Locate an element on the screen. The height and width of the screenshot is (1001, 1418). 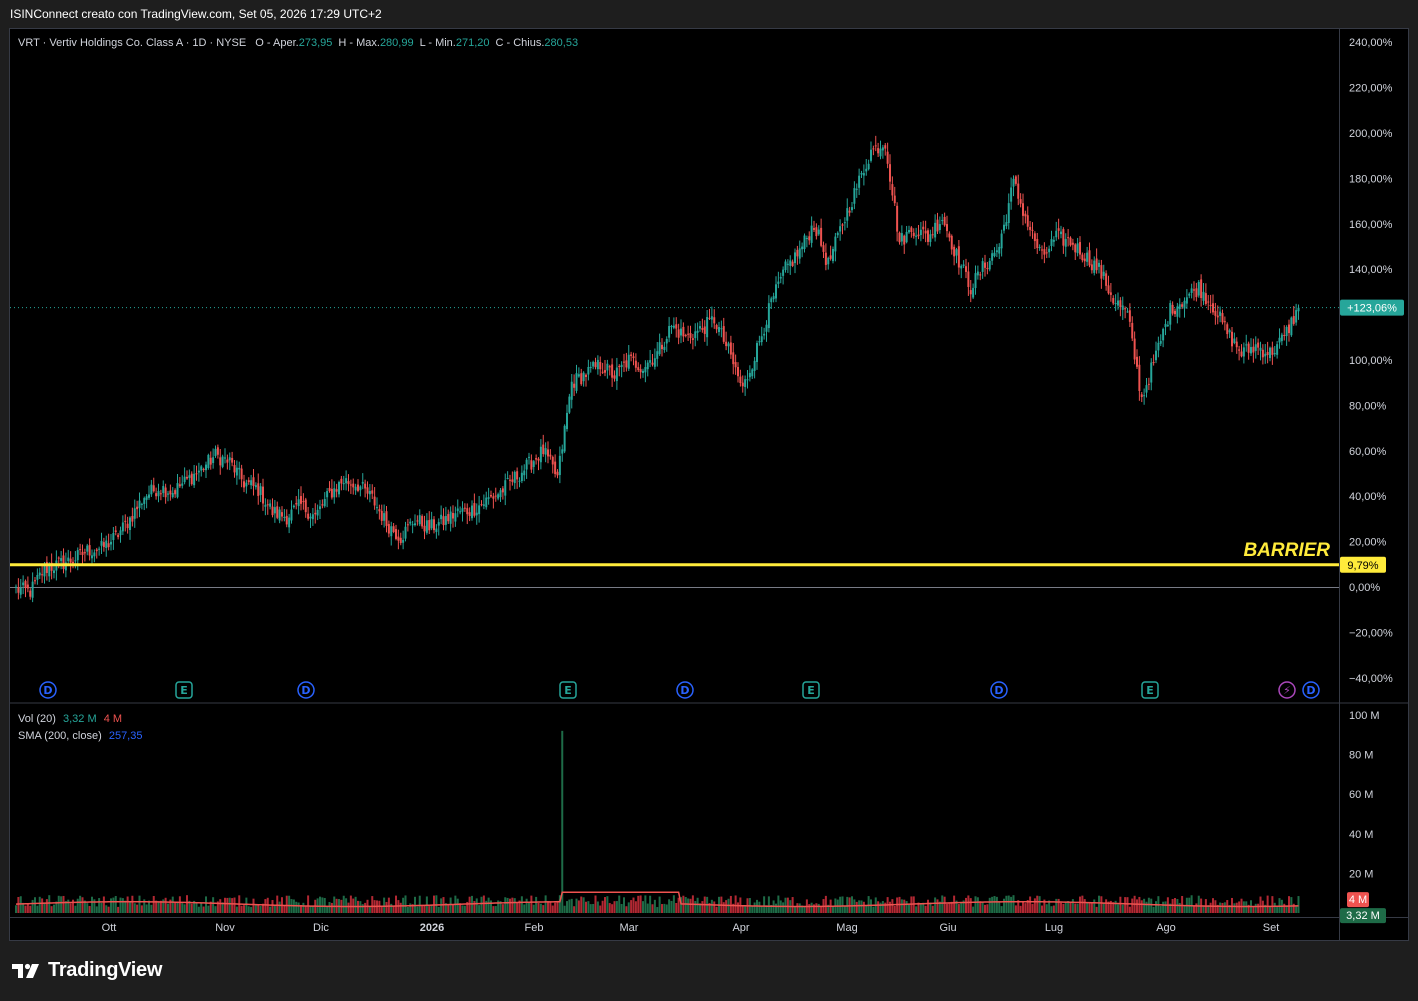
volume-tick-label: 60 M is located at coordinates (1361, 795).